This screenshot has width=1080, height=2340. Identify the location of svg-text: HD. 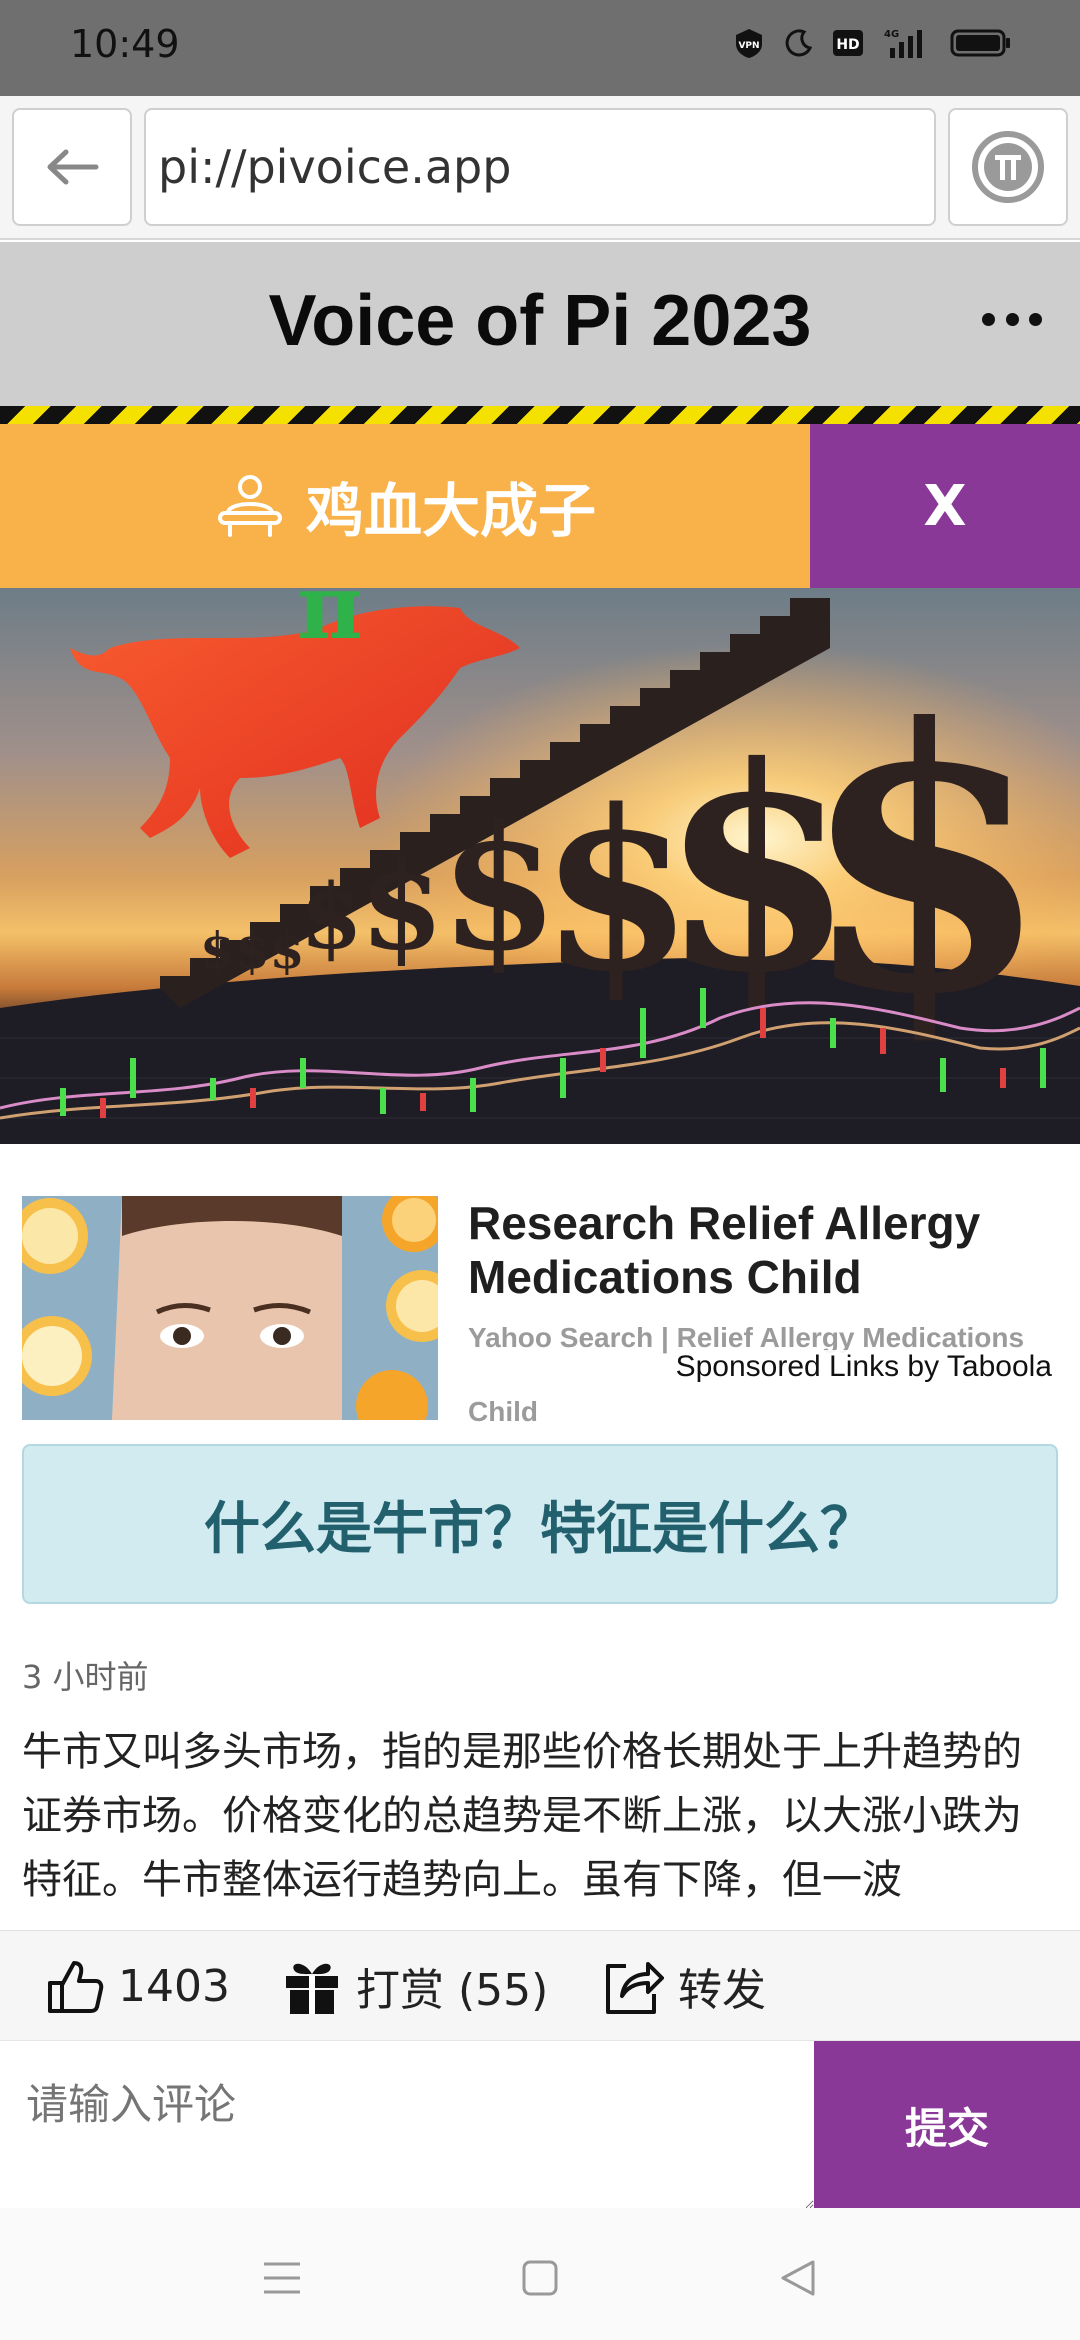
(847, 45).